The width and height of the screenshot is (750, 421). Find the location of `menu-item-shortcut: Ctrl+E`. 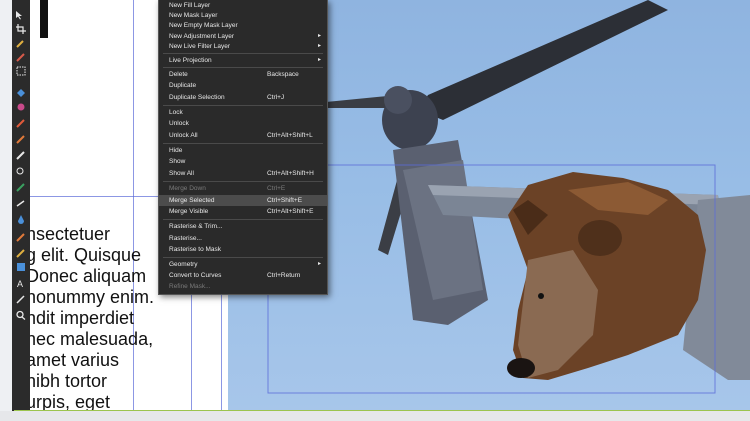

menu-item-shortcut: Ctrl+E is located at coordinates (276, 188).